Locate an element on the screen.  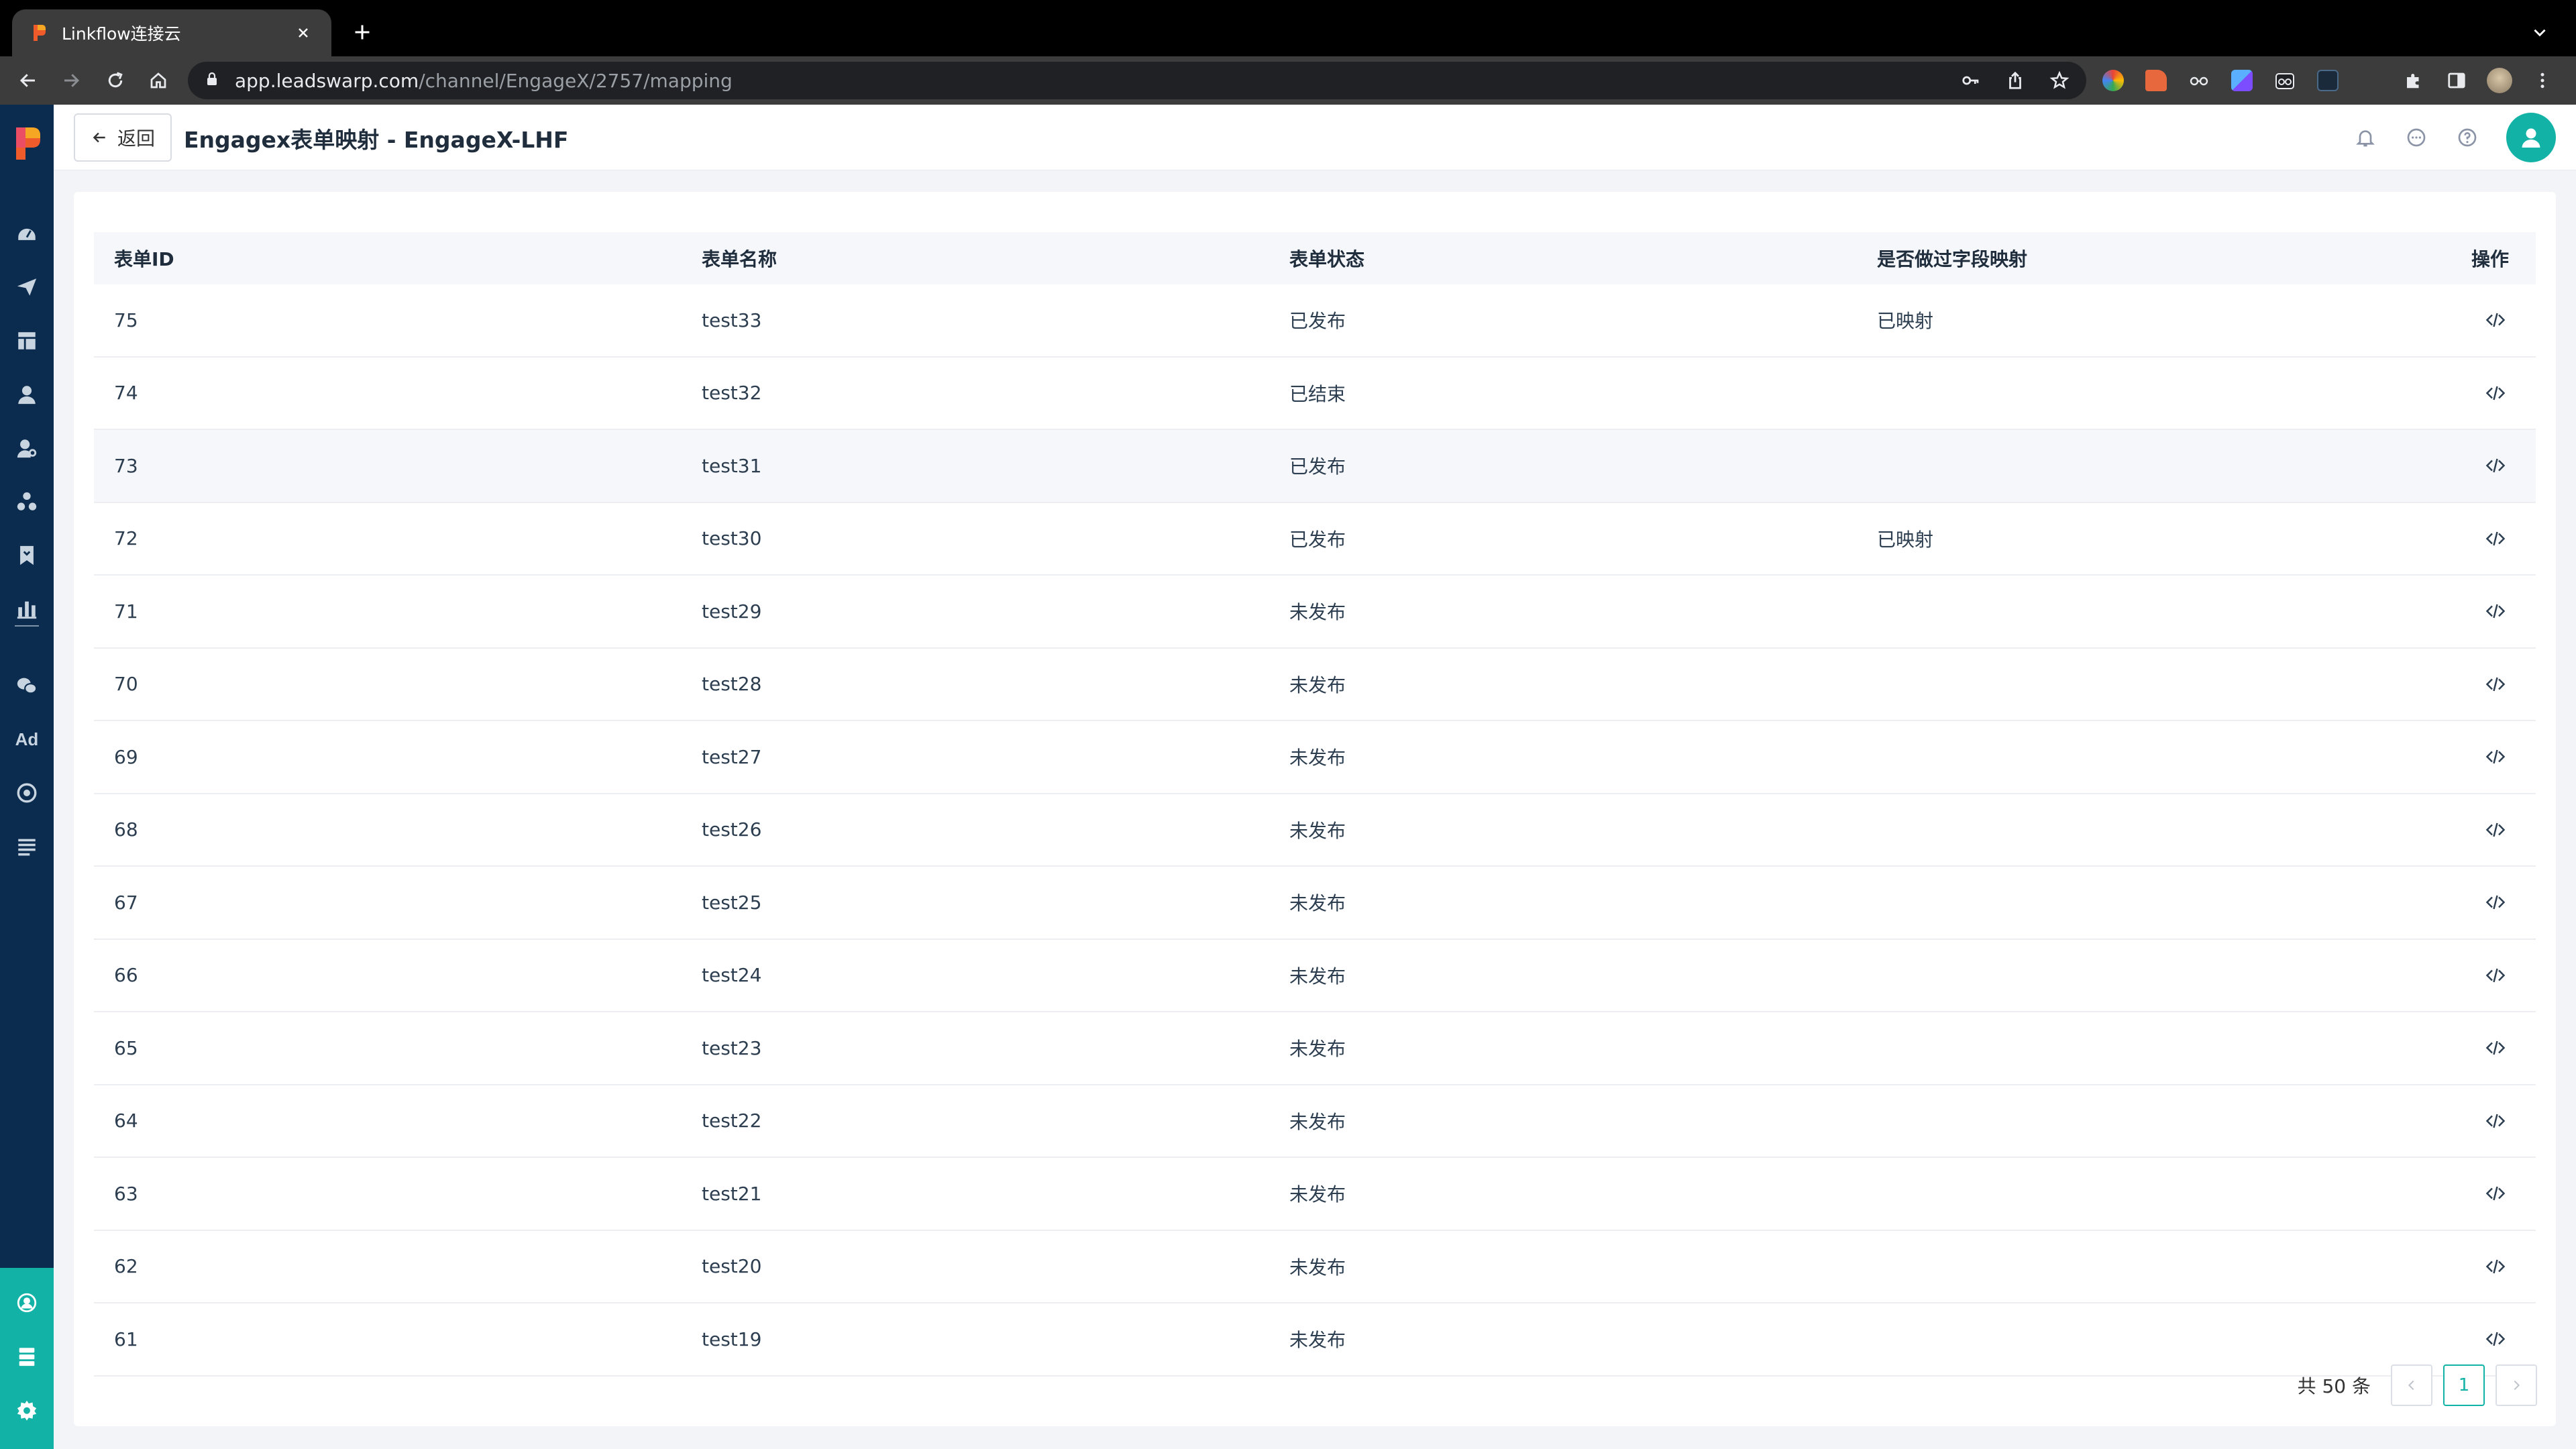
user-search-icon is located at coordinates (27, 448).